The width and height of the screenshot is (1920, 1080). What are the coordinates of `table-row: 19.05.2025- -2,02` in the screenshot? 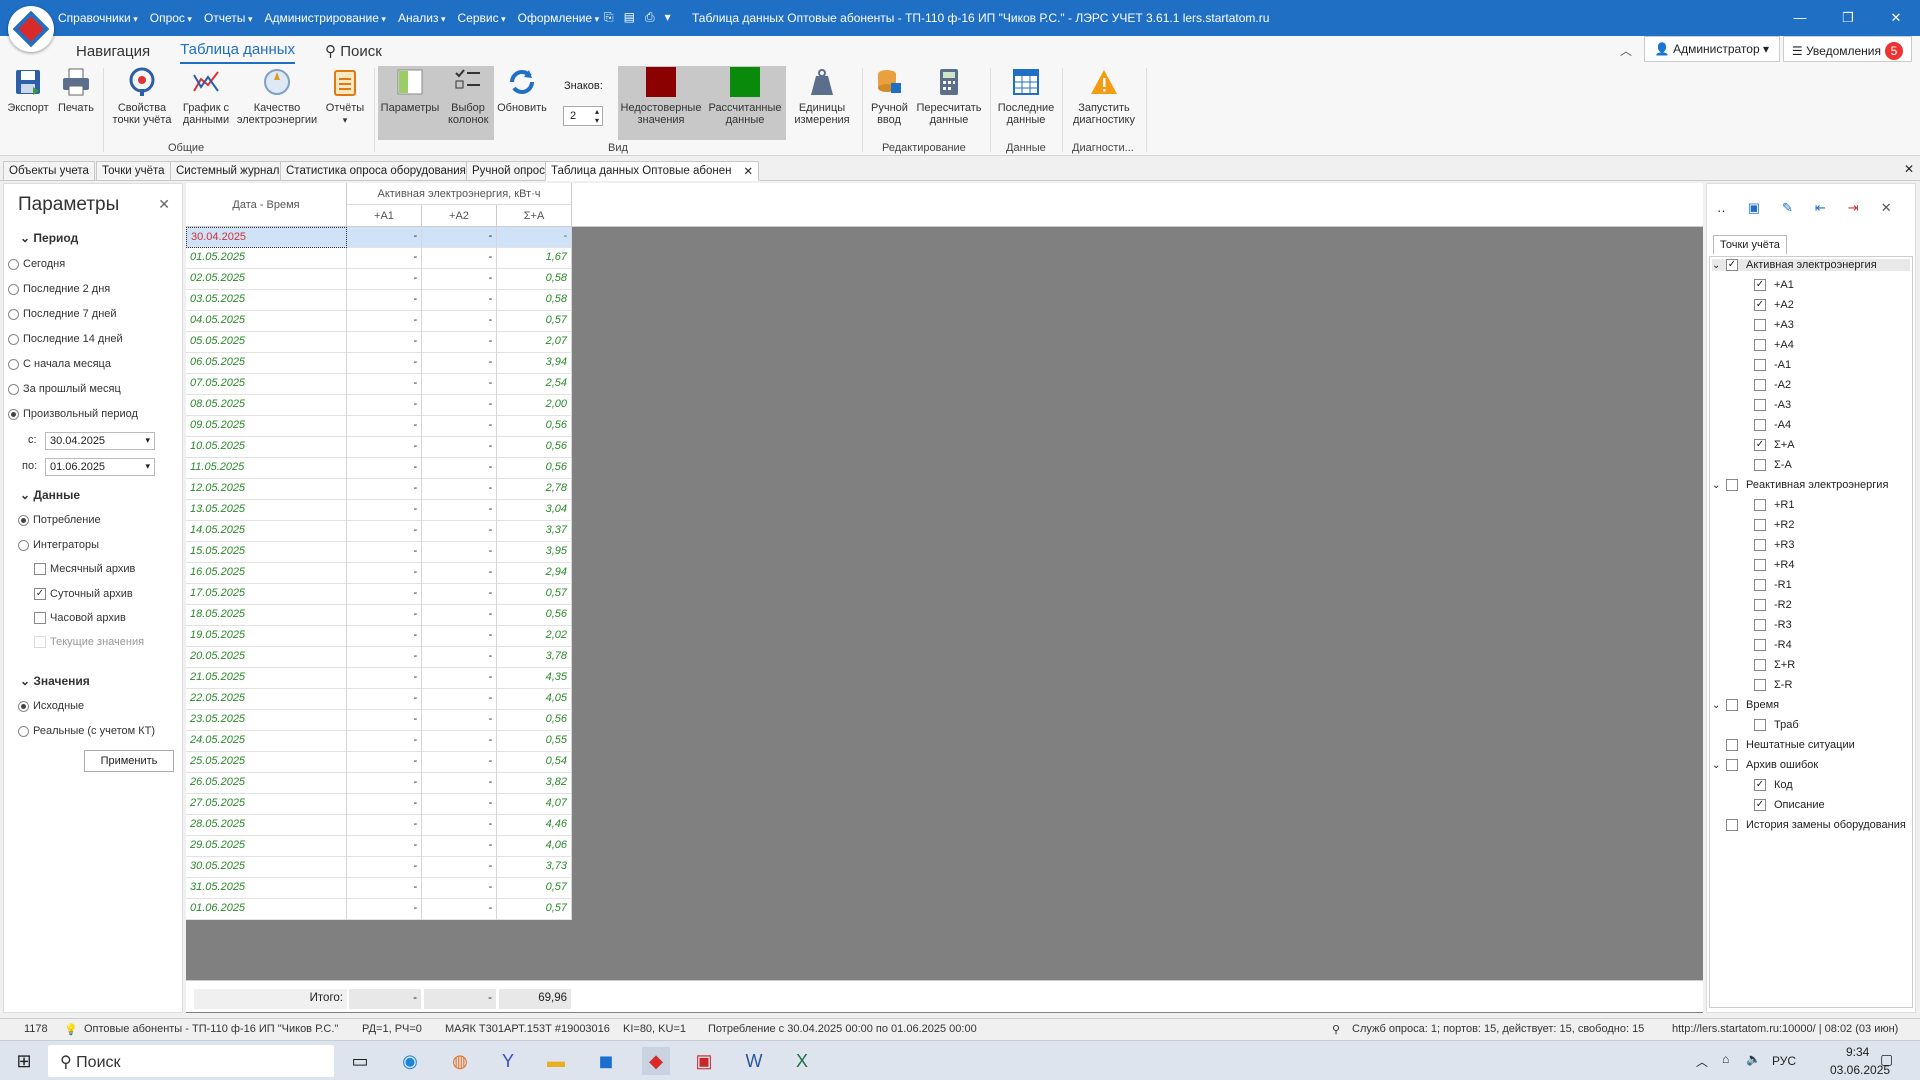 It's located at (379, 636).